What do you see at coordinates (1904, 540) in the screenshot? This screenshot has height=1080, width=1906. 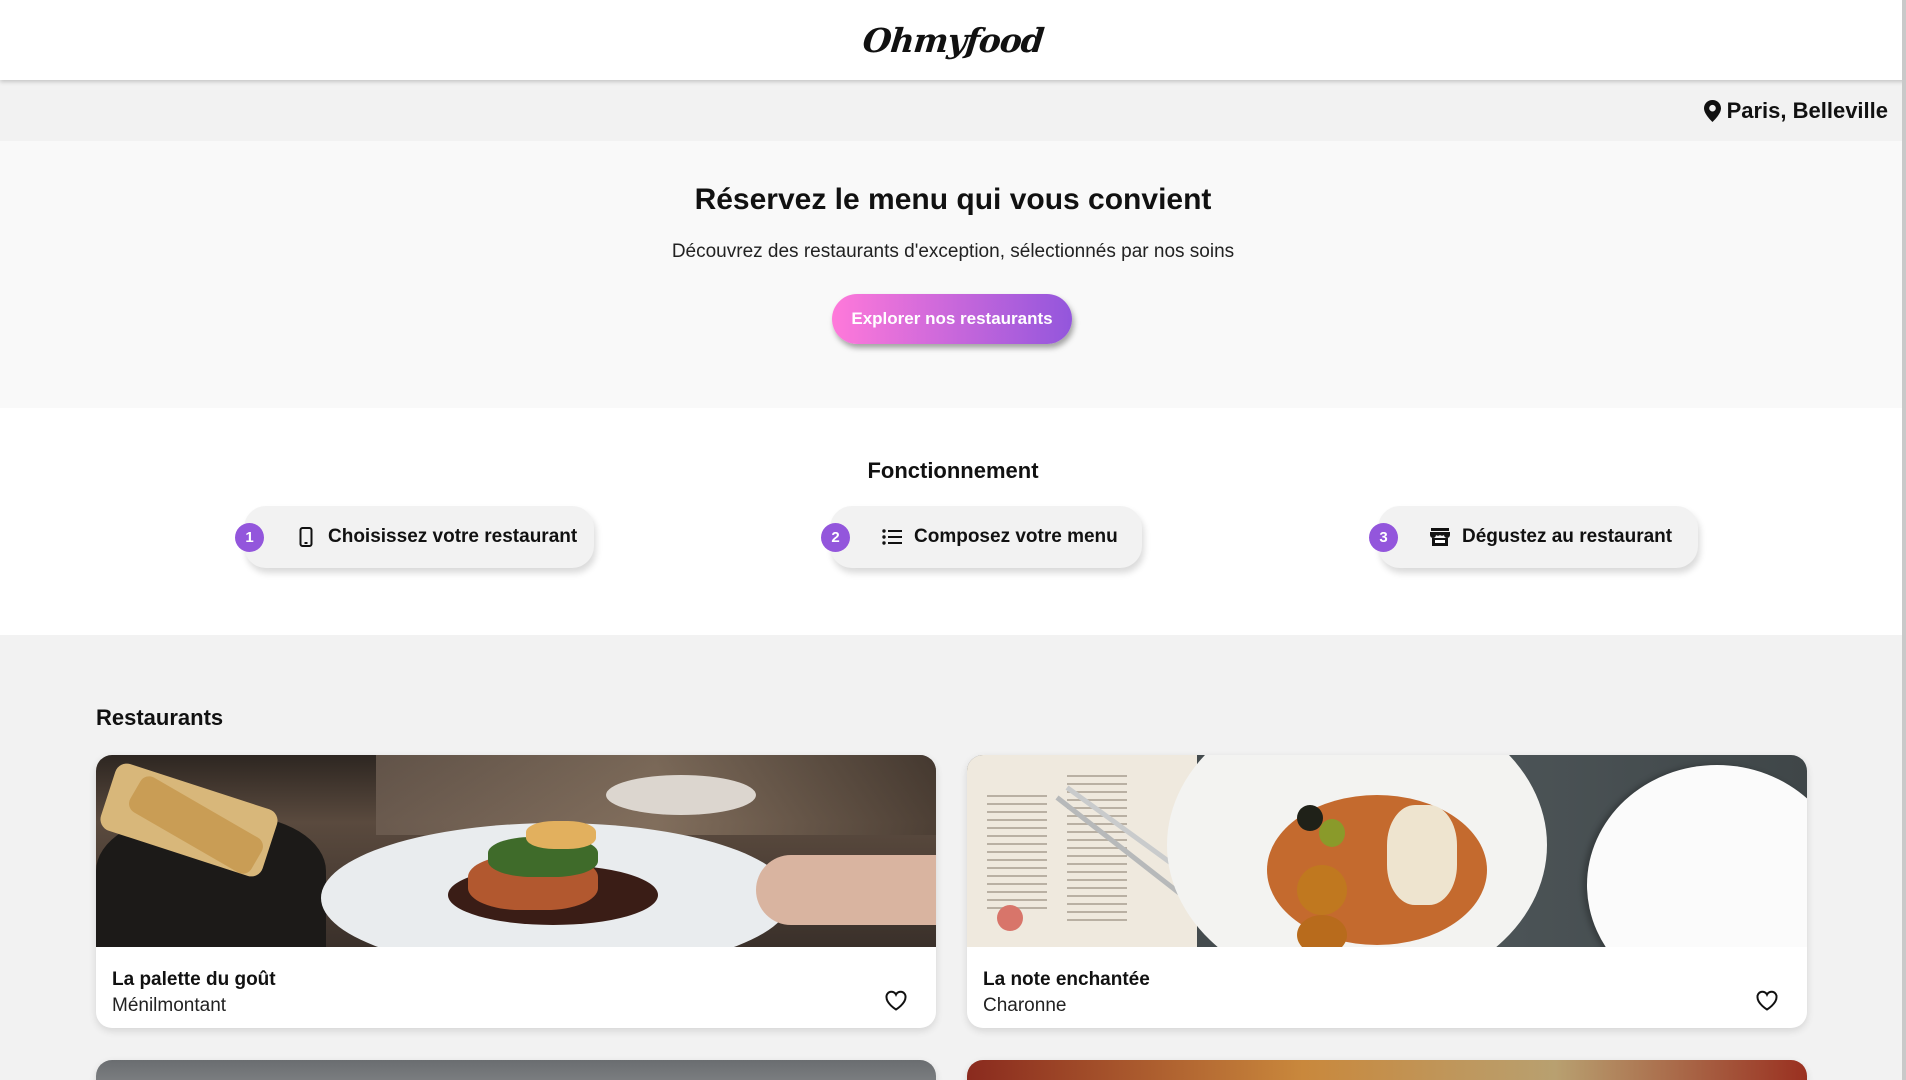 I see `scrollbar` at bounding box center [1904, 540].